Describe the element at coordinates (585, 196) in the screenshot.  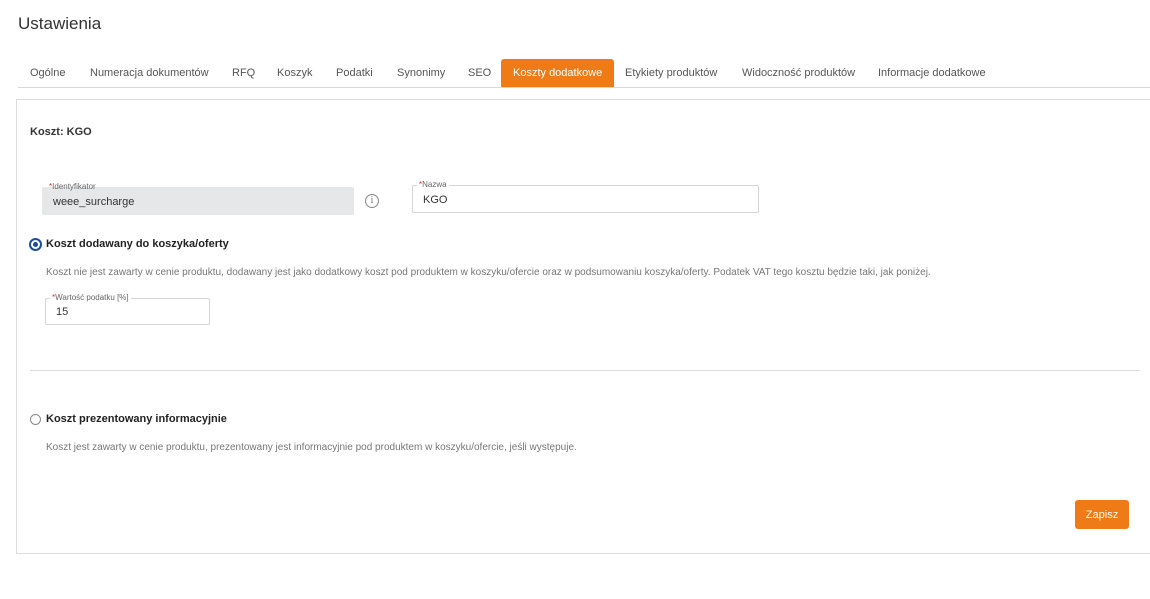
I see `name-field: *Nazwa KGO` at that location.